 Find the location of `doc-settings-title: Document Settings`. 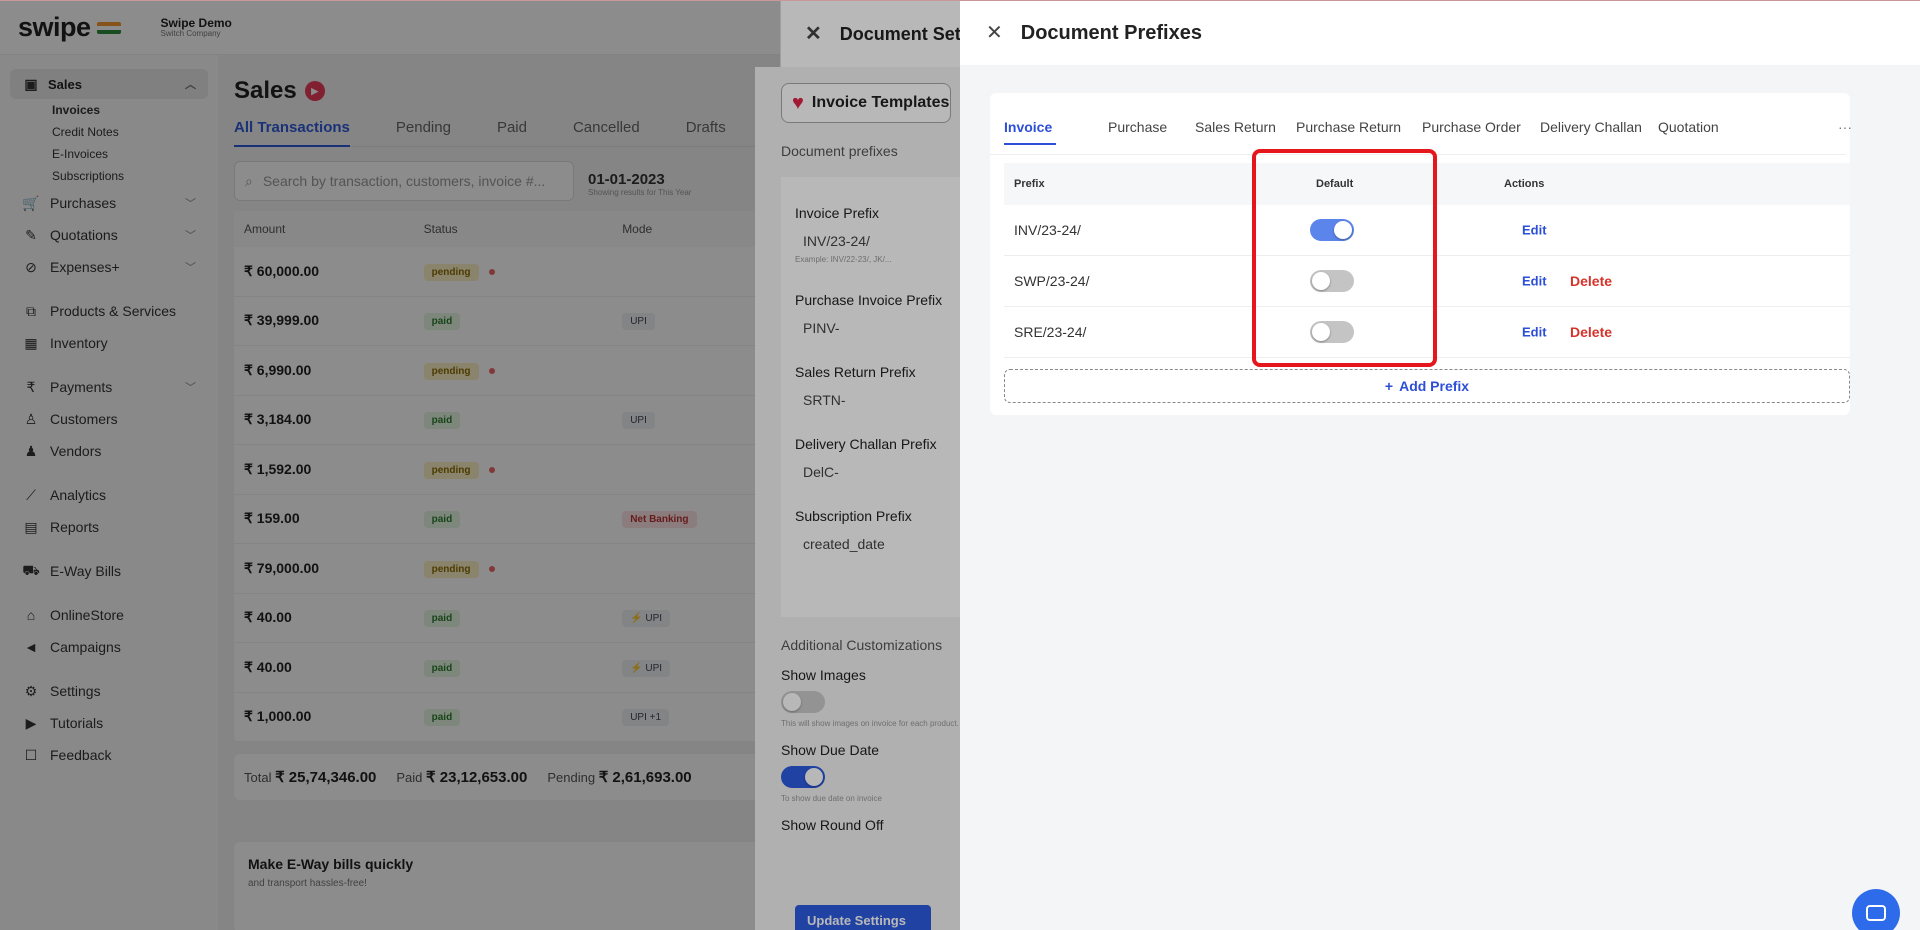

doc-settings-title: Document Settings is located at coordinates (899, 33).